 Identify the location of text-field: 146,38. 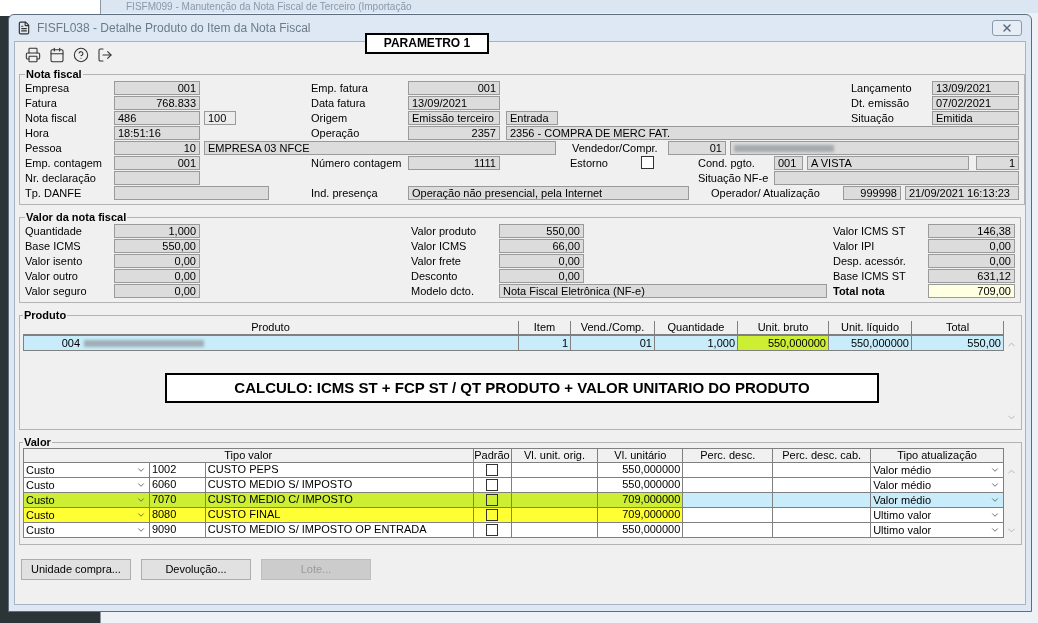
(971, 230).